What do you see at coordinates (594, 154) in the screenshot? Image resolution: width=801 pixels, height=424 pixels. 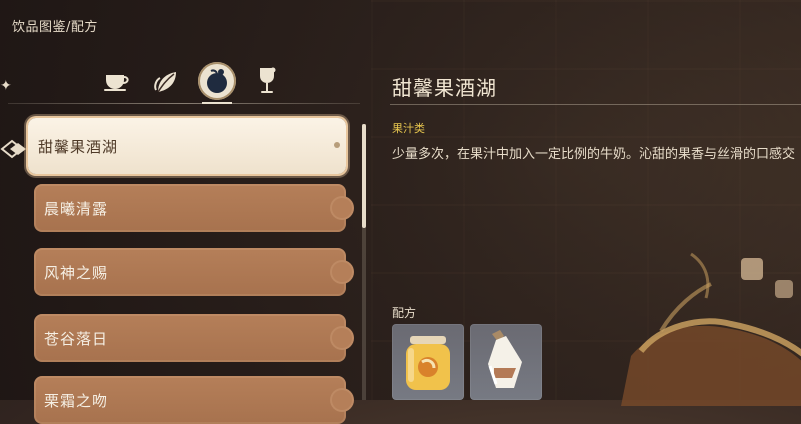 I see `detail-description: 少量多次，在果汁中加入一定比例的牛奶。沁甜的果香与丝滑的口感交` at bounding box center [594, 154].